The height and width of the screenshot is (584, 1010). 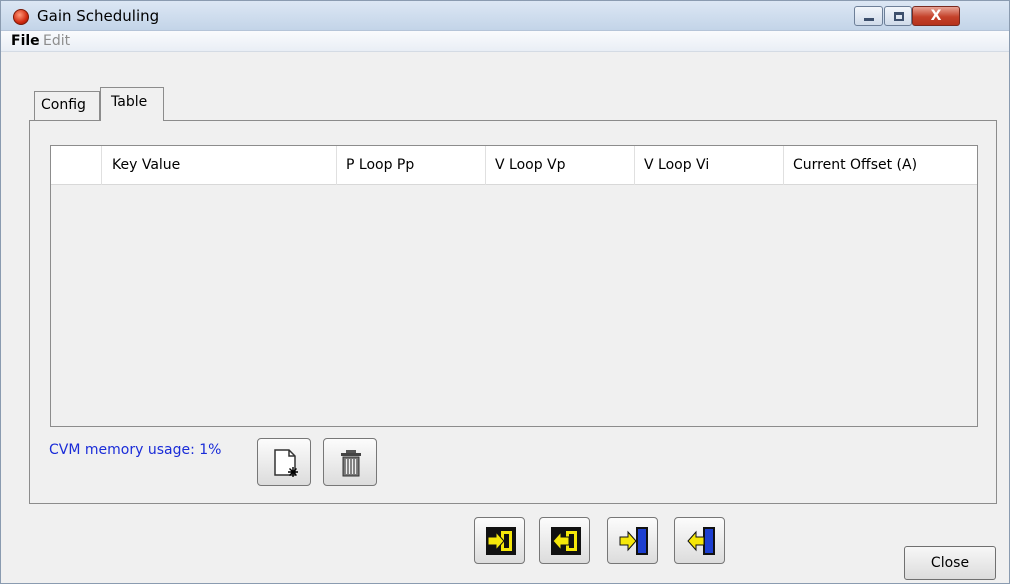 What do you see at coordinates (880, 165) in the screenshot?
I see `column-header-current-offset: Current Offset (A)` at bounding box center [880, 165].